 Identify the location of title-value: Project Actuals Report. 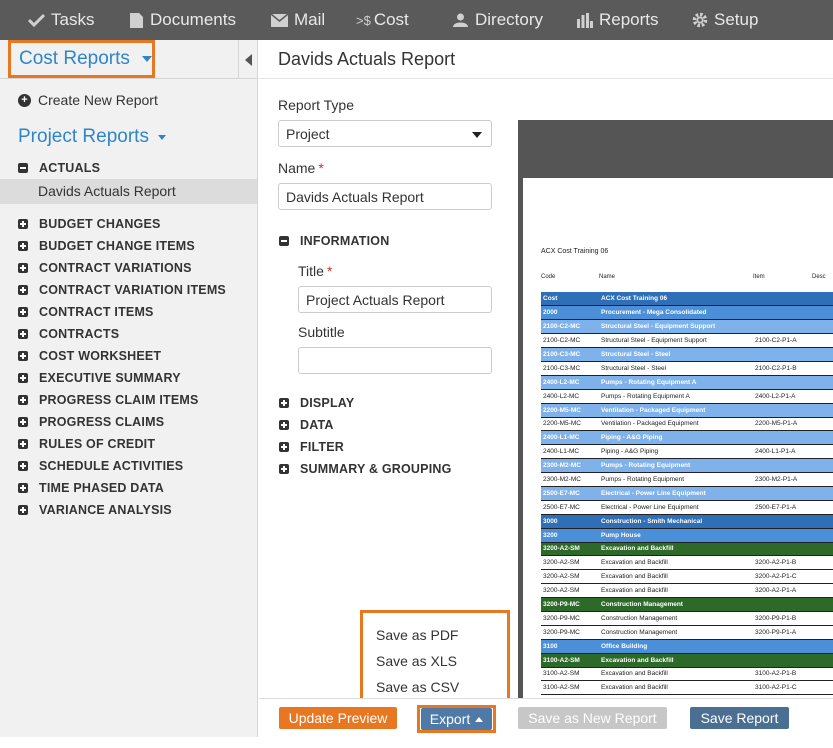
(375, 299).